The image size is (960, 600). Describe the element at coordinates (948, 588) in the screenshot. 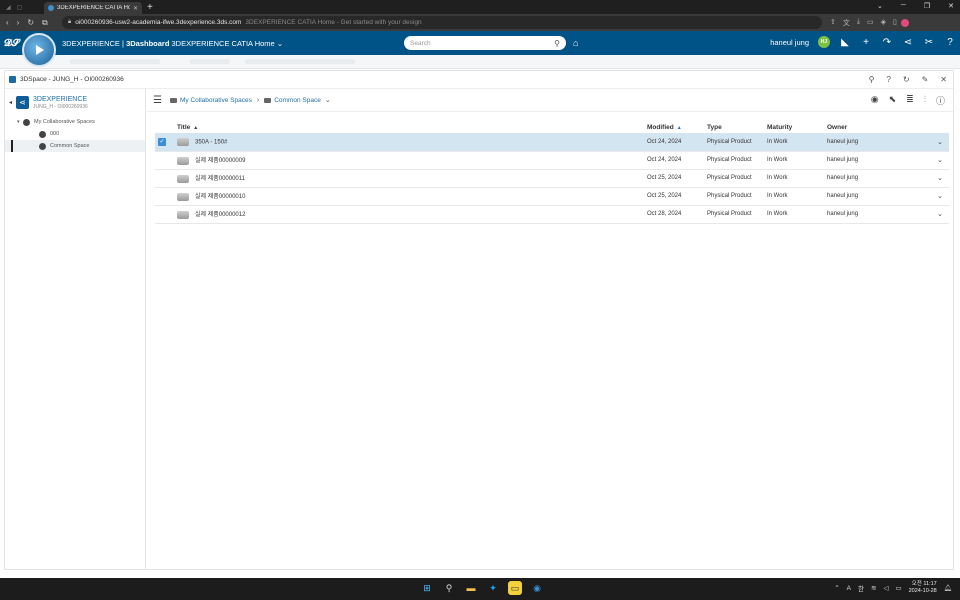

I see `notification-bell-icon: 🔔︎` at that location.